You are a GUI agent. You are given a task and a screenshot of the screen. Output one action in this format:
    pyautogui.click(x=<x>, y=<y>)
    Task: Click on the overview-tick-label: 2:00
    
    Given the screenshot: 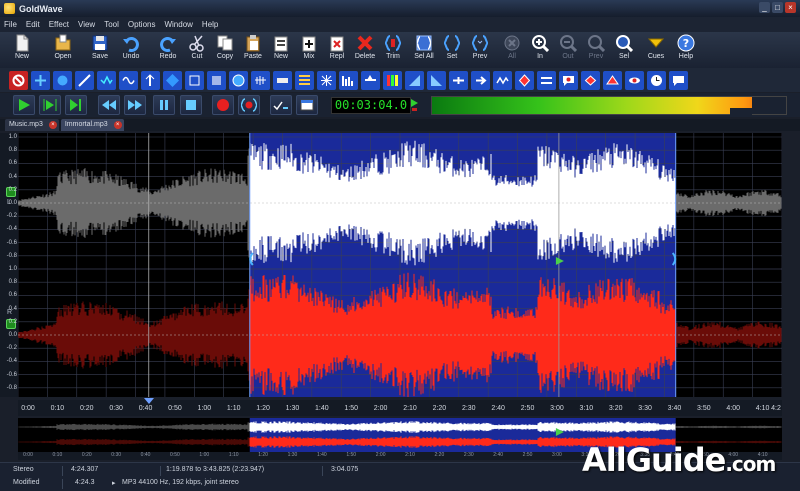 What is the action you would take?
    pyautogui.click(x=380, y=455)
    